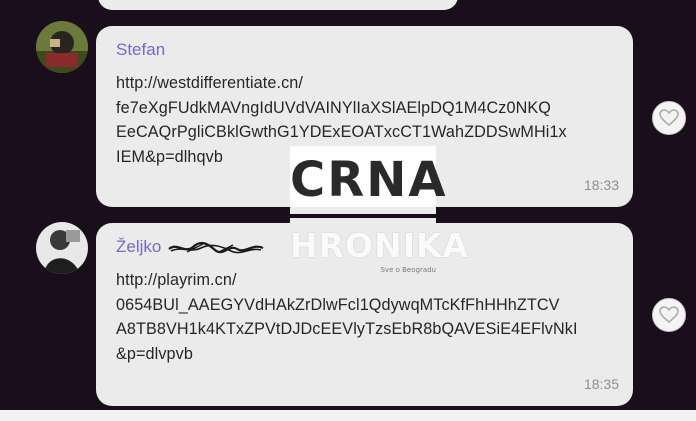 Image resolution: width=696 pixels, height=421 pixels. What do you see at coordinates (380, 245) in the screenshot?
I see `watermark-line2: HRONIKA` at bounding box center [380, 245].